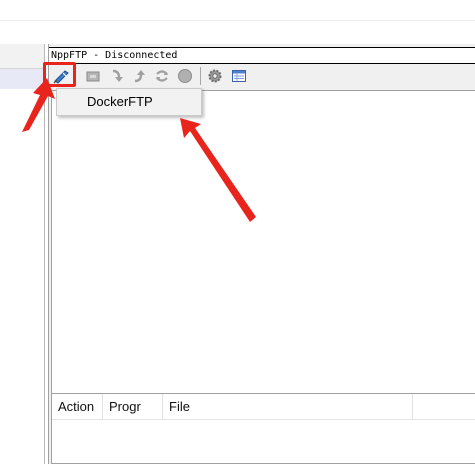 The height and width of the screenshot is (464, 475). What do you see at coordinates (237, 22) in the screenshot?
I see `editor-tab-strip` at bounding box center [237, 22].